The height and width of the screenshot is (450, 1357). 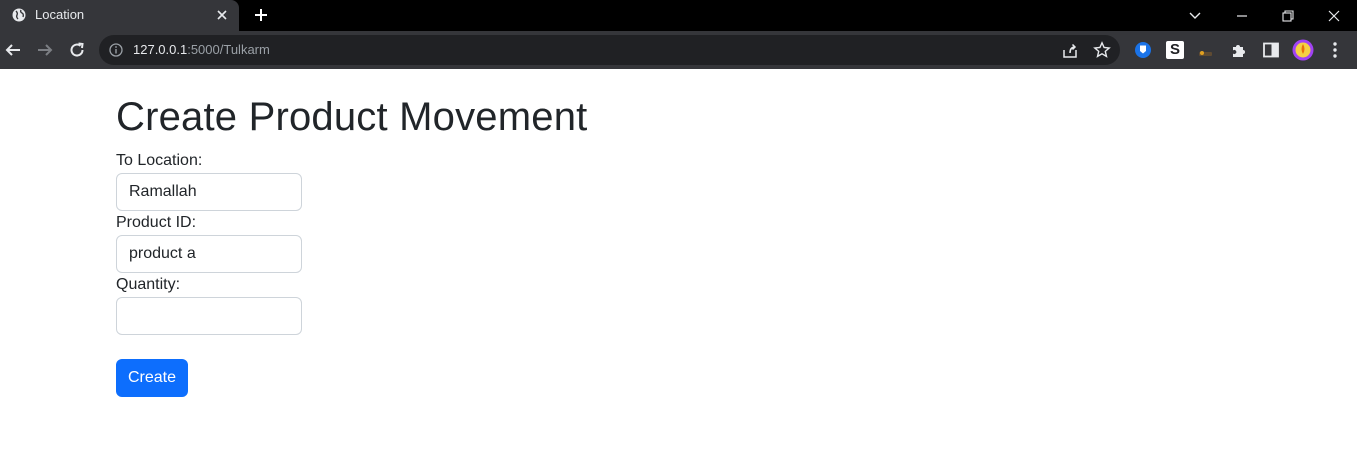 I want to click on page-title: Create Product Movement, so click(x=352, y=117).